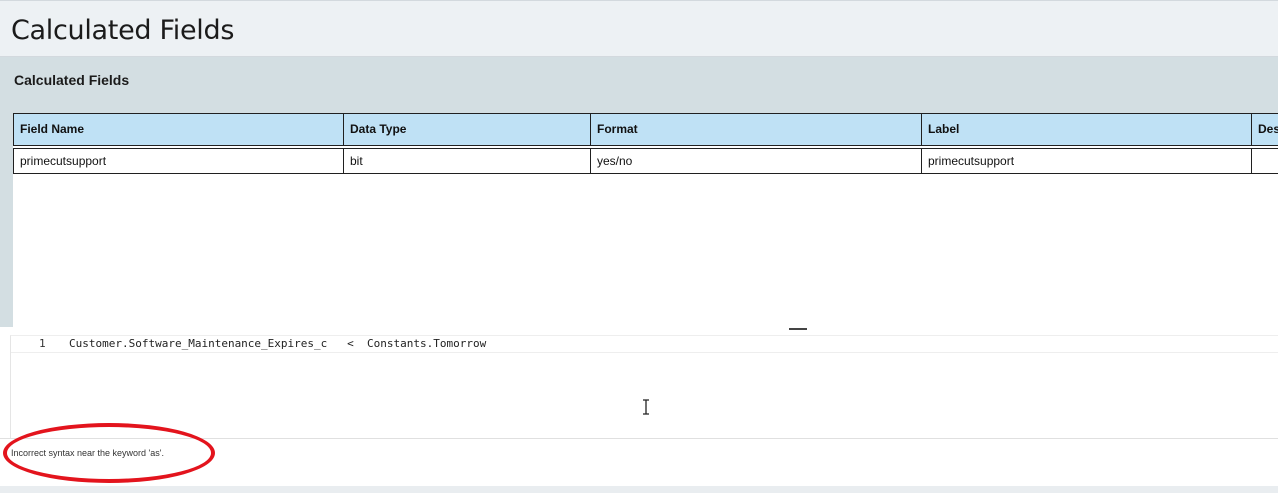  Describe the element at coordinates (123, 30) in the screenshot. I see `page-title: Calculated Fields` at that location.